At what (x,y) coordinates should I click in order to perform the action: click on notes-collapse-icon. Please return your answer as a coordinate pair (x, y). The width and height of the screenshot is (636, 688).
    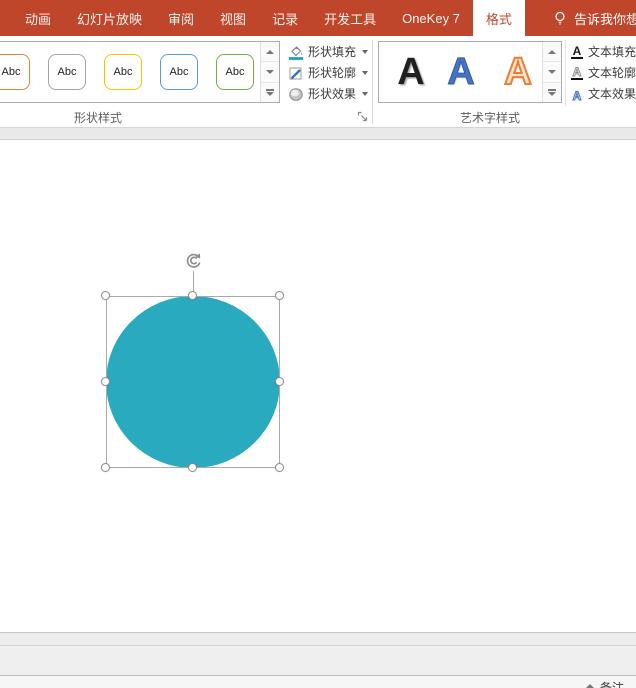
    Looking at the image, I should click on (590, 686).